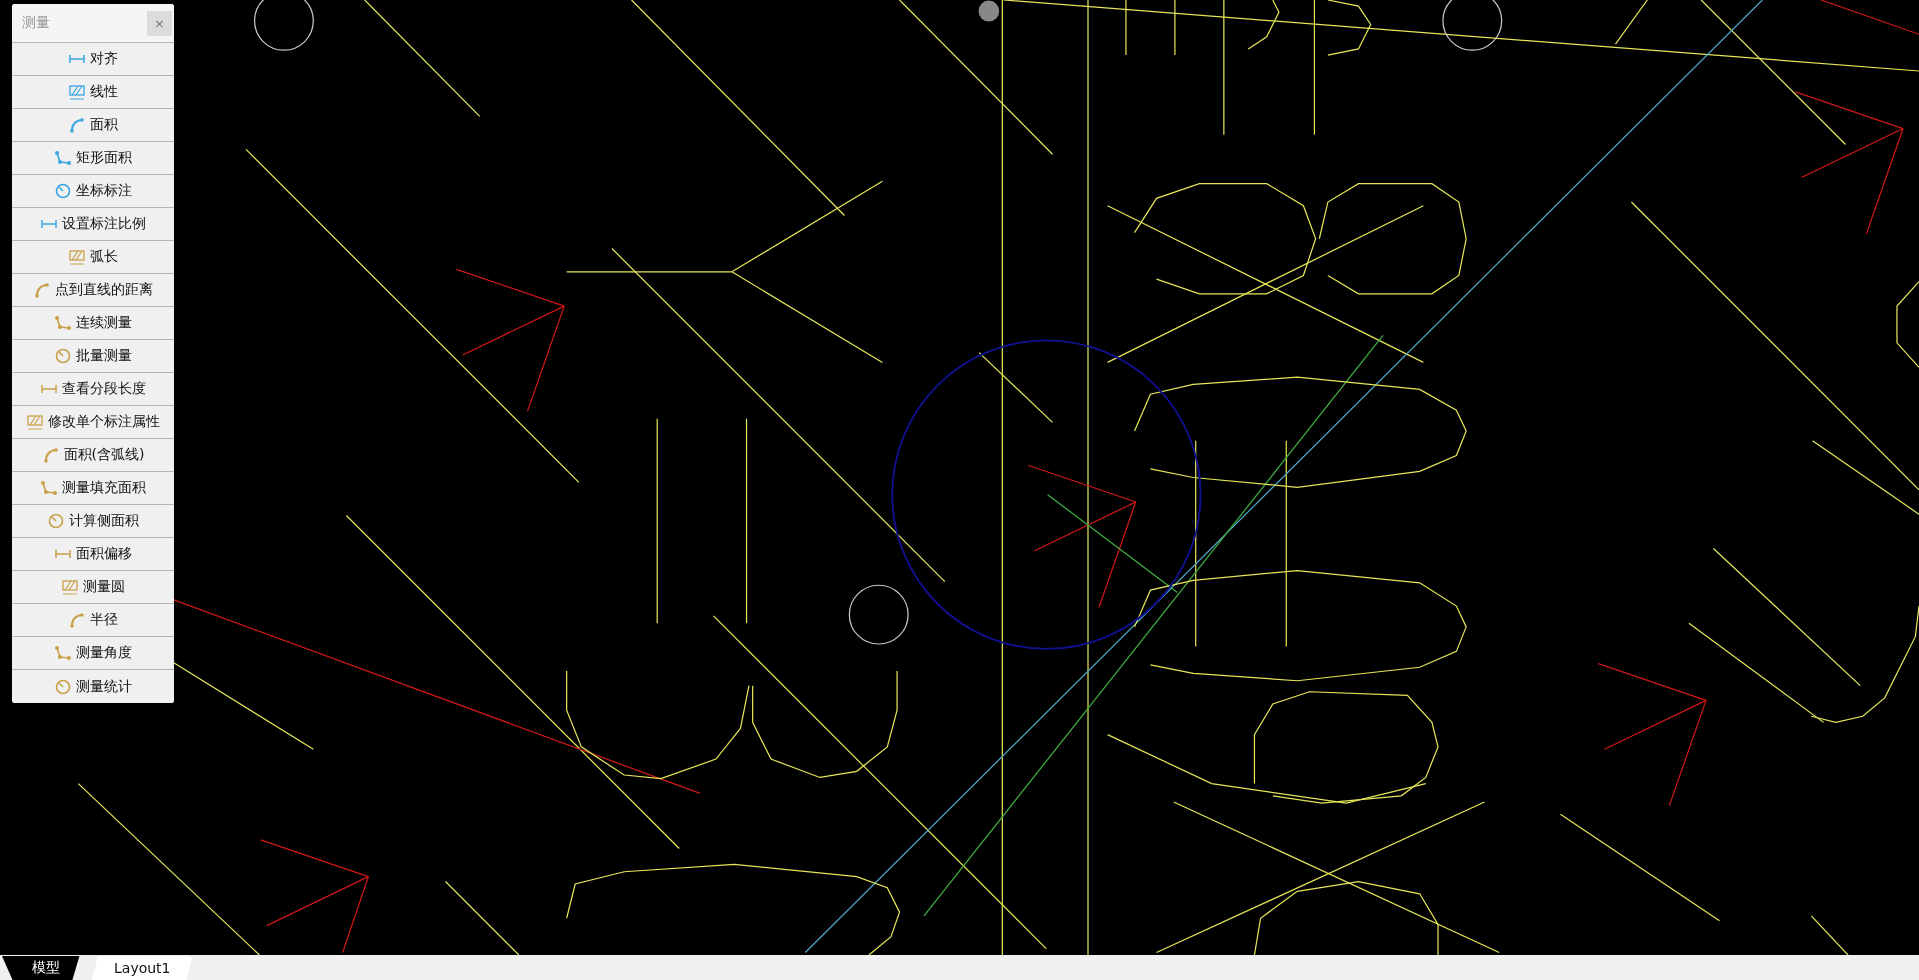  I want to click on palette-title: 测量, so click(36, 23).